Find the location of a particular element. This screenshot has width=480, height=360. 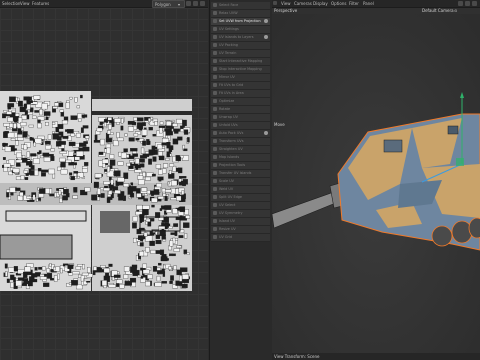

vp-menu-view: View is located at coordinates (286, 3).